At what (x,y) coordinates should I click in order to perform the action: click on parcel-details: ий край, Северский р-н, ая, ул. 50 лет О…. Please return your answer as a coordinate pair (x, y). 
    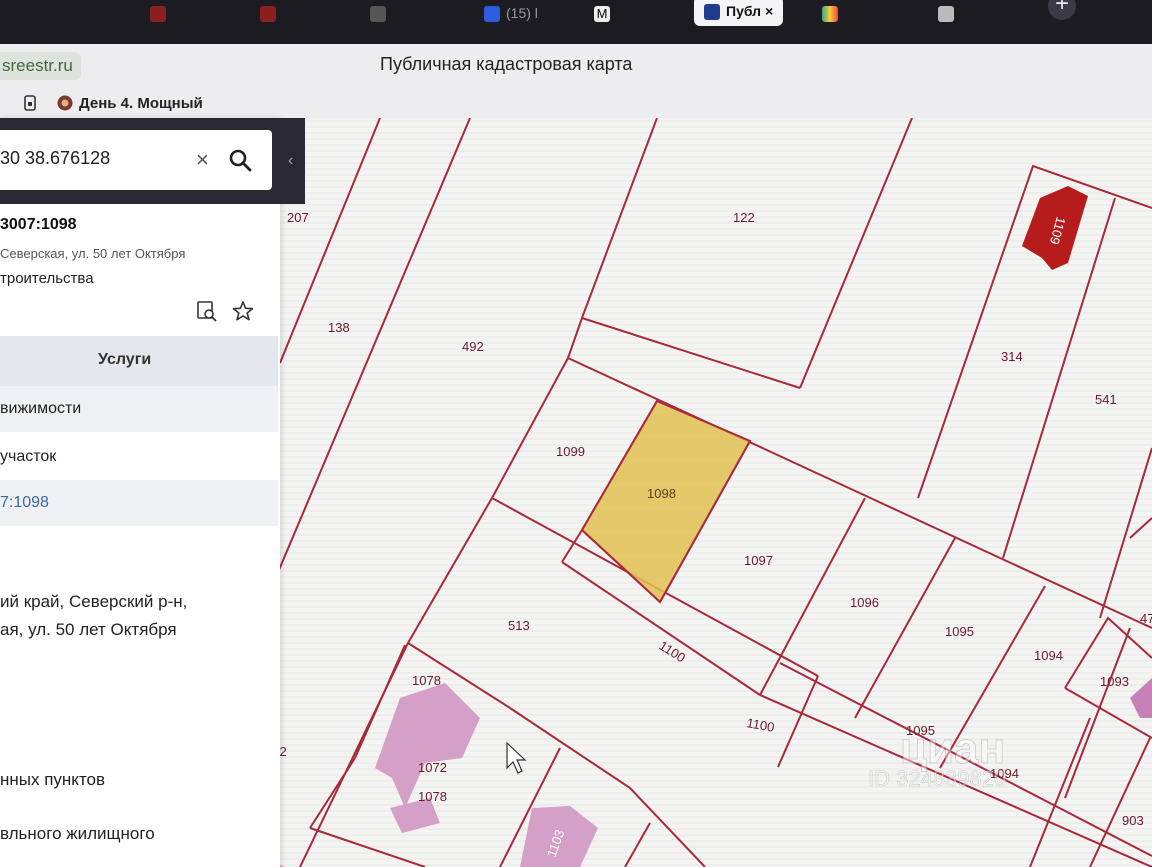
    Looking at the image, I should click on (139, 696).